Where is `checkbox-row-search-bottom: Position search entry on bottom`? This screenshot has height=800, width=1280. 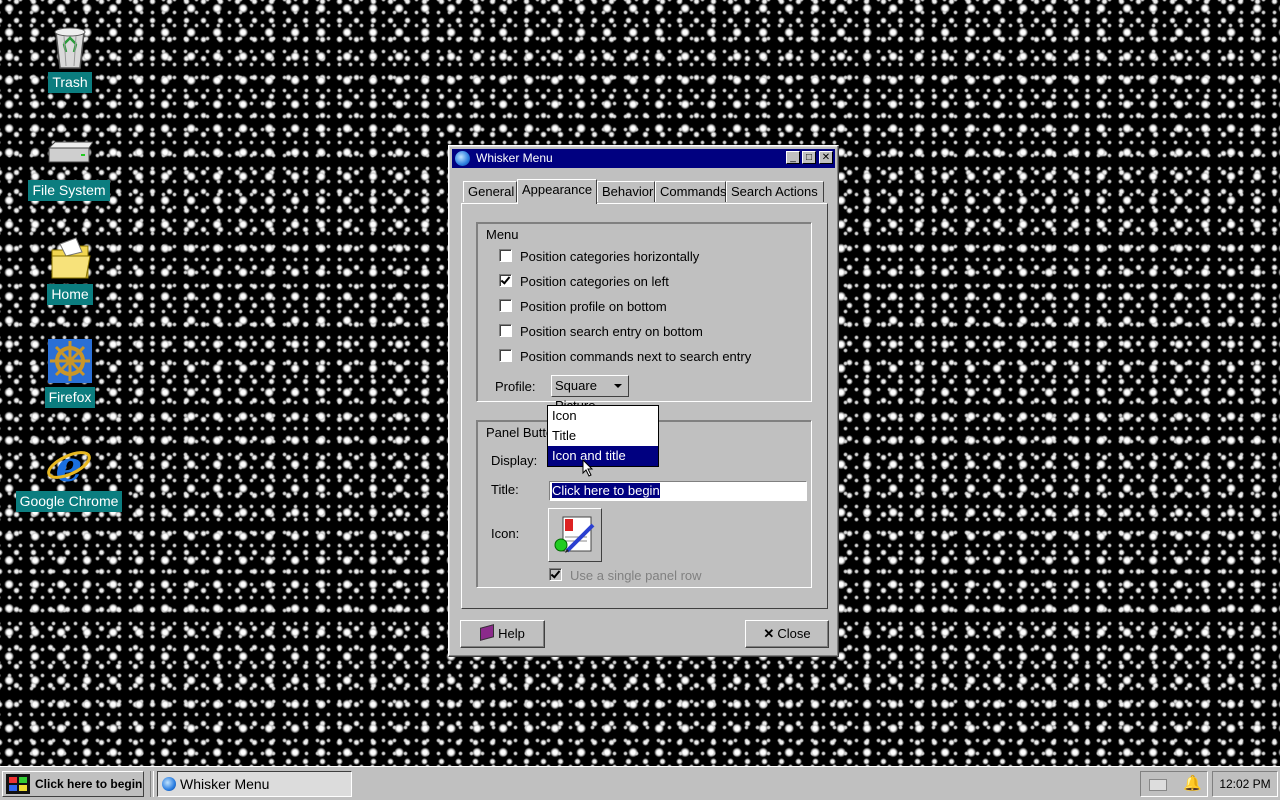 checkbox-row-search-bottom: Position search entry on bottom is located at coordinates (601, 332).